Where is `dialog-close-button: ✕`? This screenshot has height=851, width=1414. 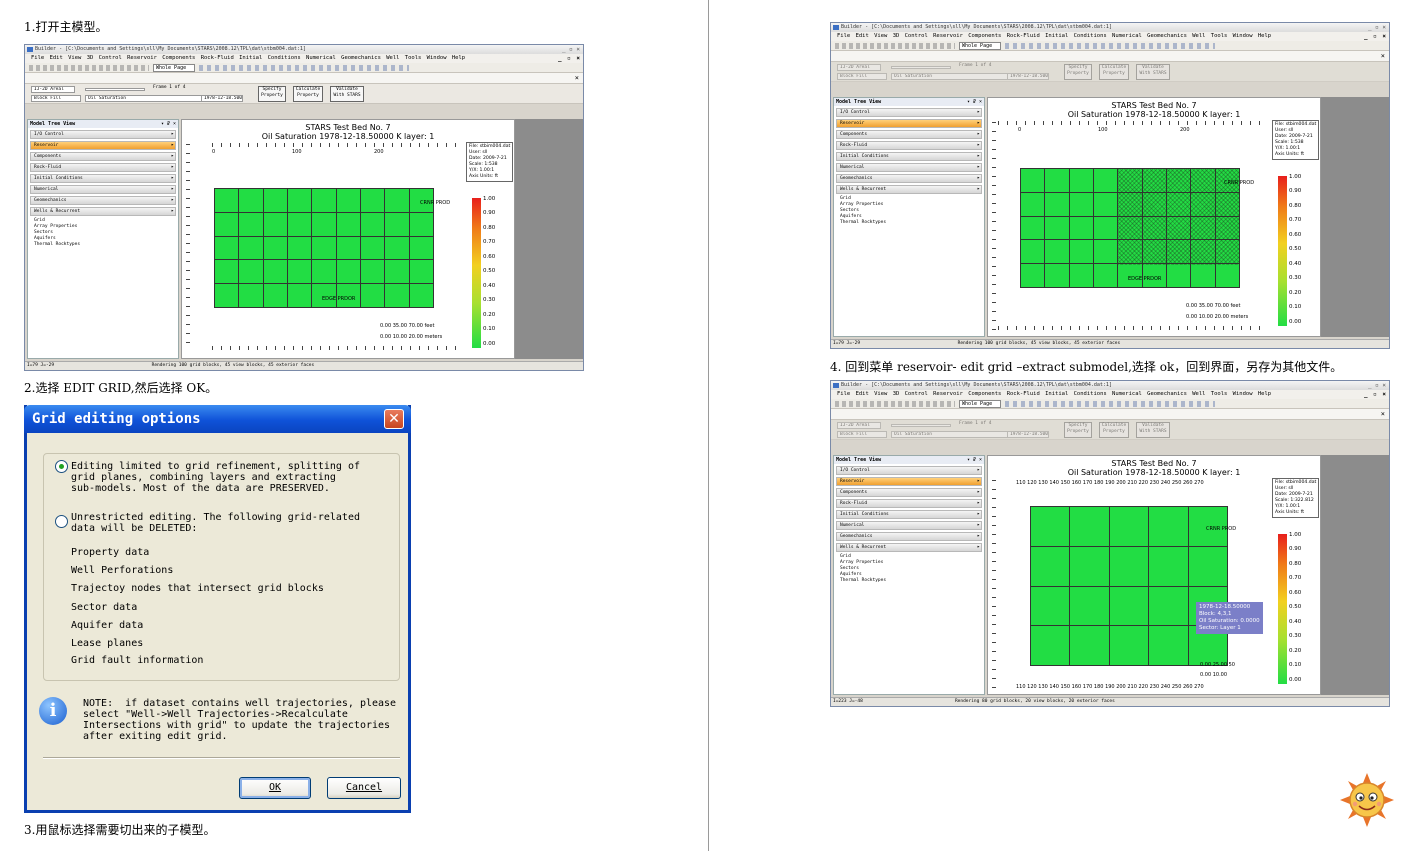
dialog-close-button: ✕ is located at coordinates (394, 419).